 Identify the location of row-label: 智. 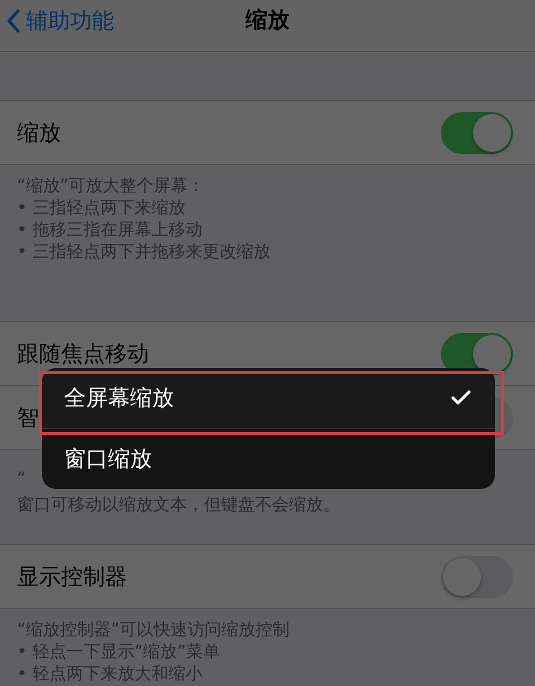
(28, 418).